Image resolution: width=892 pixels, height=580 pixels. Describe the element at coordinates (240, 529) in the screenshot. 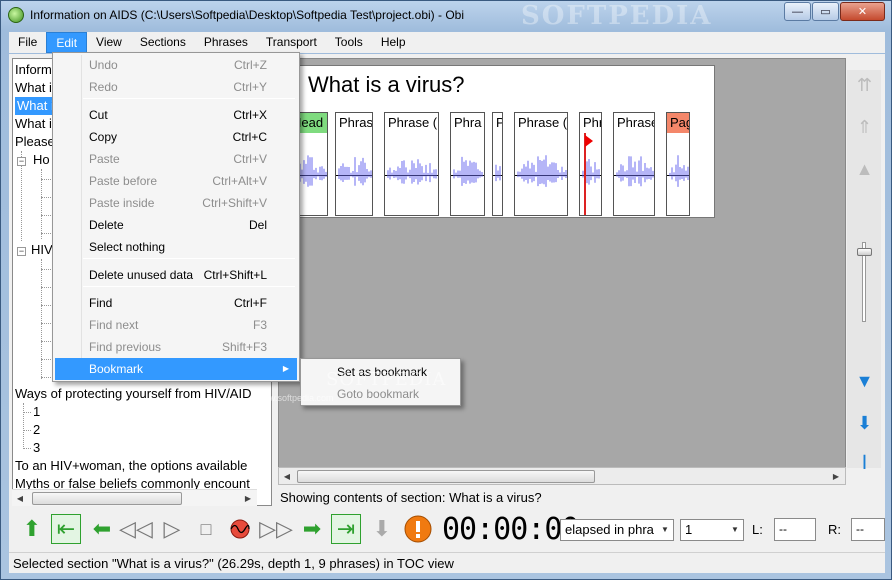

I see `record-icon` at that location.